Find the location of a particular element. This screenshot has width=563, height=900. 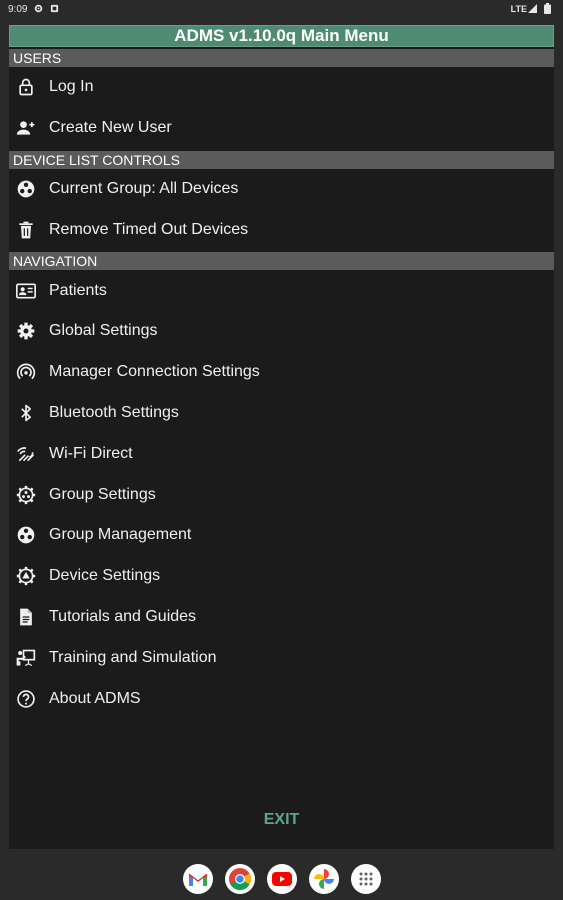

lock-icon is located at coordinates (26, 87).